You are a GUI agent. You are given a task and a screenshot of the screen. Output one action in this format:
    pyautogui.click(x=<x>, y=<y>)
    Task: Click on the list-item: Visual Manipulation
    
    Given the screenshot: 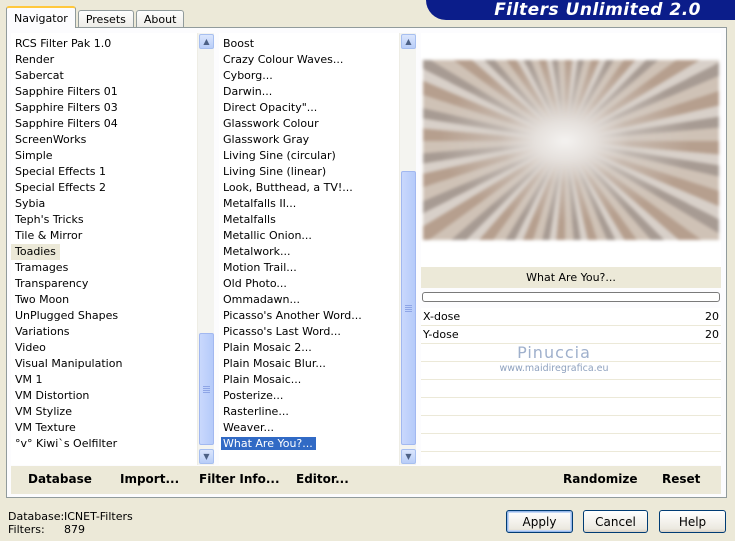 What is the action you would take?
    pyautogui.click(x=103, y=364)
    